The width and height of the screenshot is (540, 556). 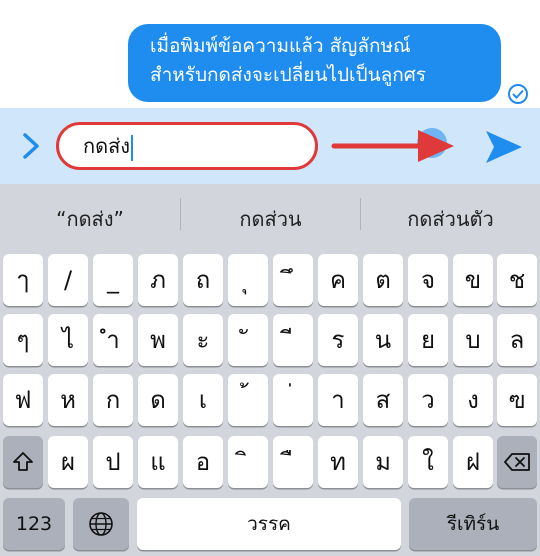 I want to click on suggestion-bar: “กดส่ง” กดส่วน กดส่วนตัว, so click(x=270, y=215).